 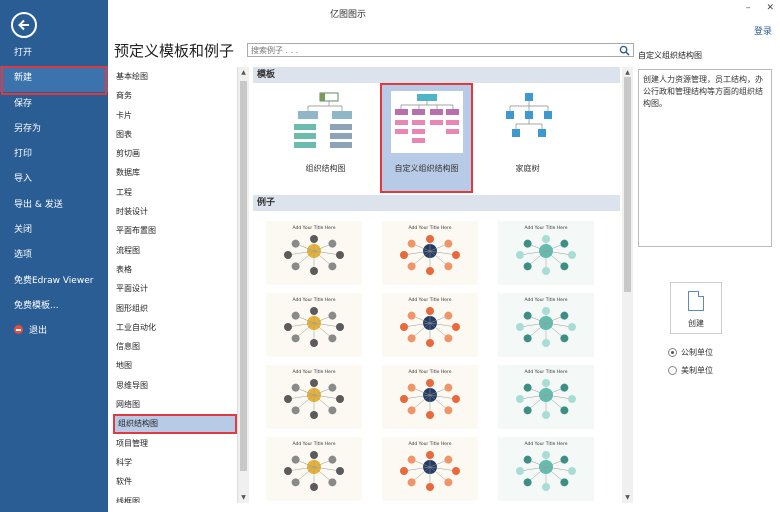 I want to click on category-item: 图形组织, so click(x=175, y=308).